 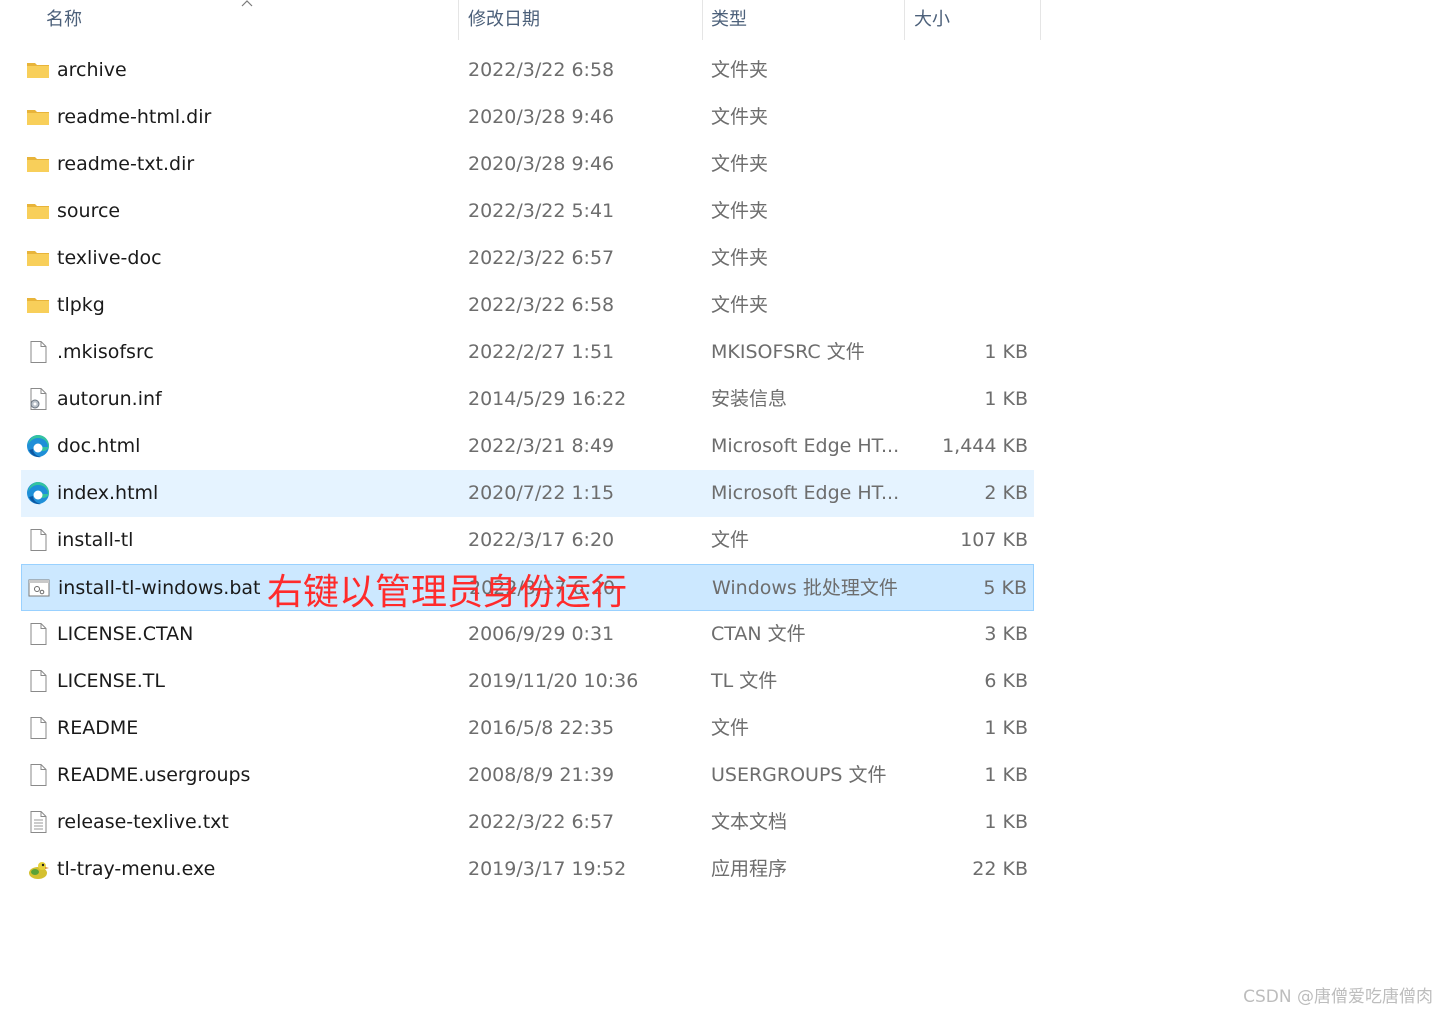 I want to click on file-modified-date: 2022/3/21 8:49, so click(x=541, y=446).